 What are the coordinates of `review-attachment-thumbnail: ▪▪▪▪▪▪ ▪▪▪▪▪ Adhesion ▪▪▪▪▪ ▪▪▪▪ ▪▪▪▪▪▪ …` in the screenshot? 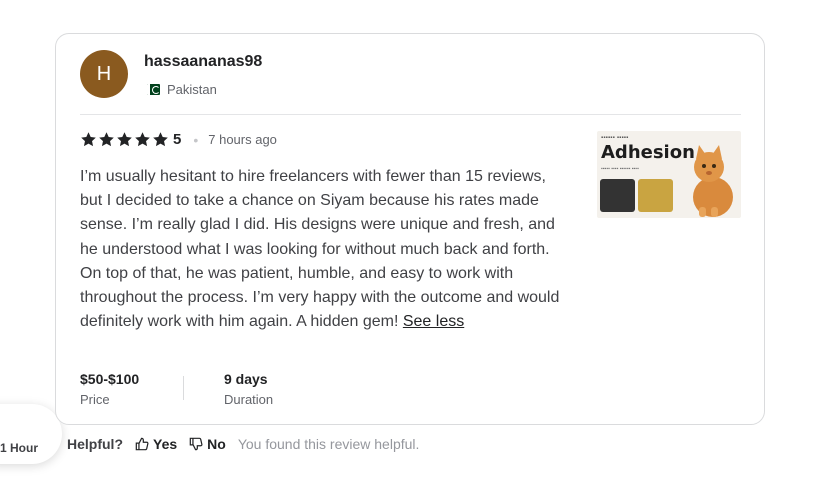 It's located at (669, 174).